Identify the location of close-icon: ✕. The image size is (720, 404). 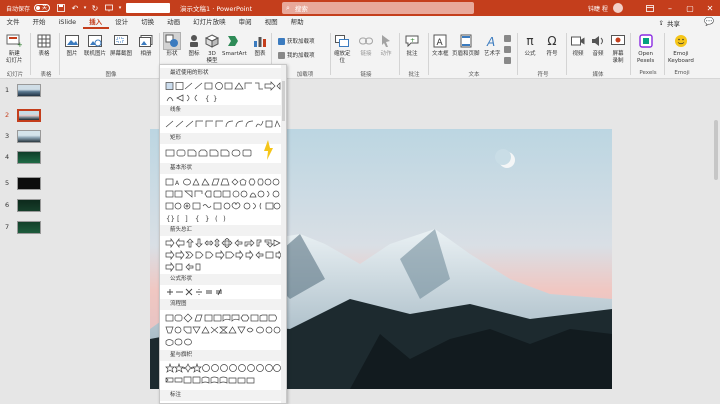
(710, 8).